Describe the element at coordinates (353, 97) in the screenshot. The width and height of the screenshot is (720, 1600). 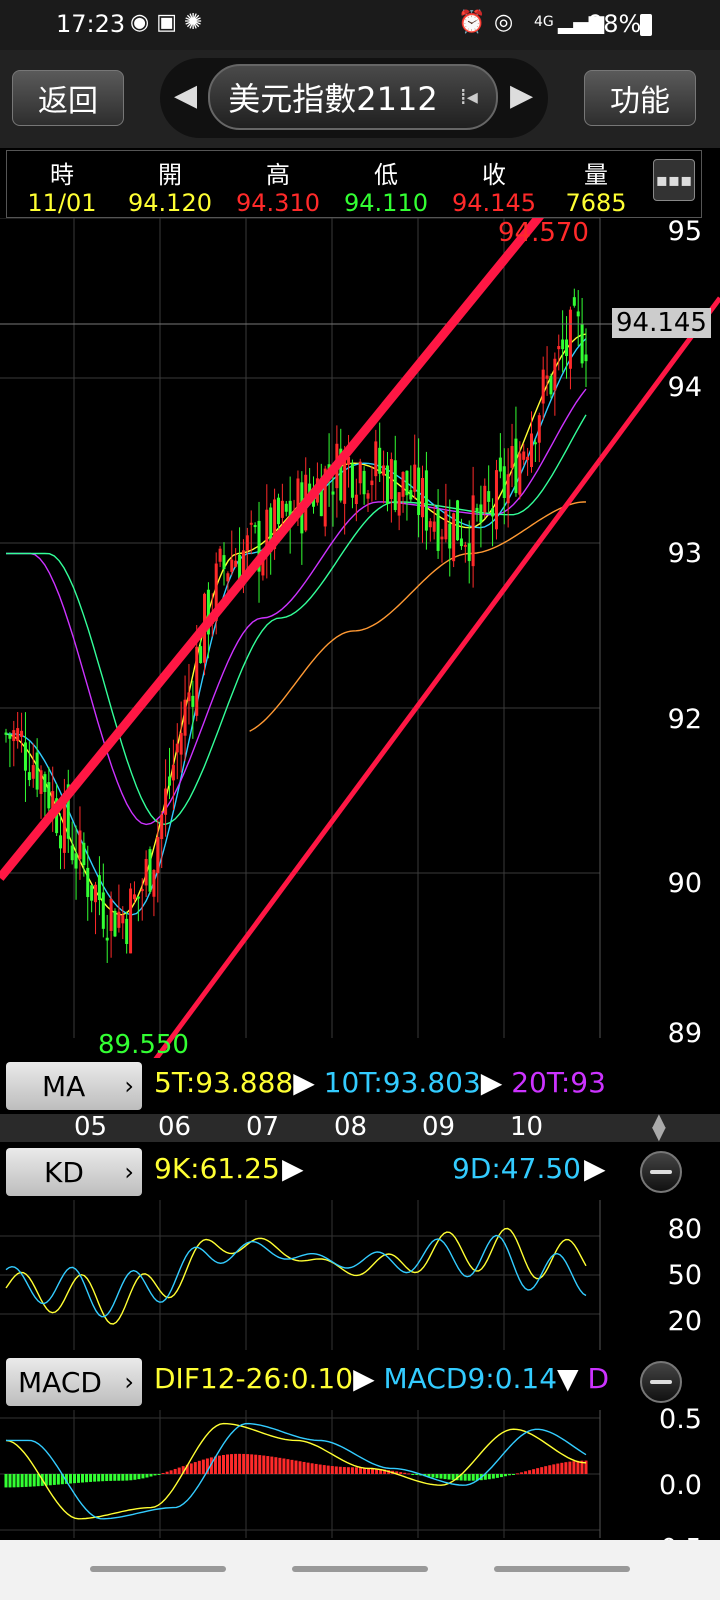
I see `symbol-title: 美元指數2112 ⁞◂` at that location.